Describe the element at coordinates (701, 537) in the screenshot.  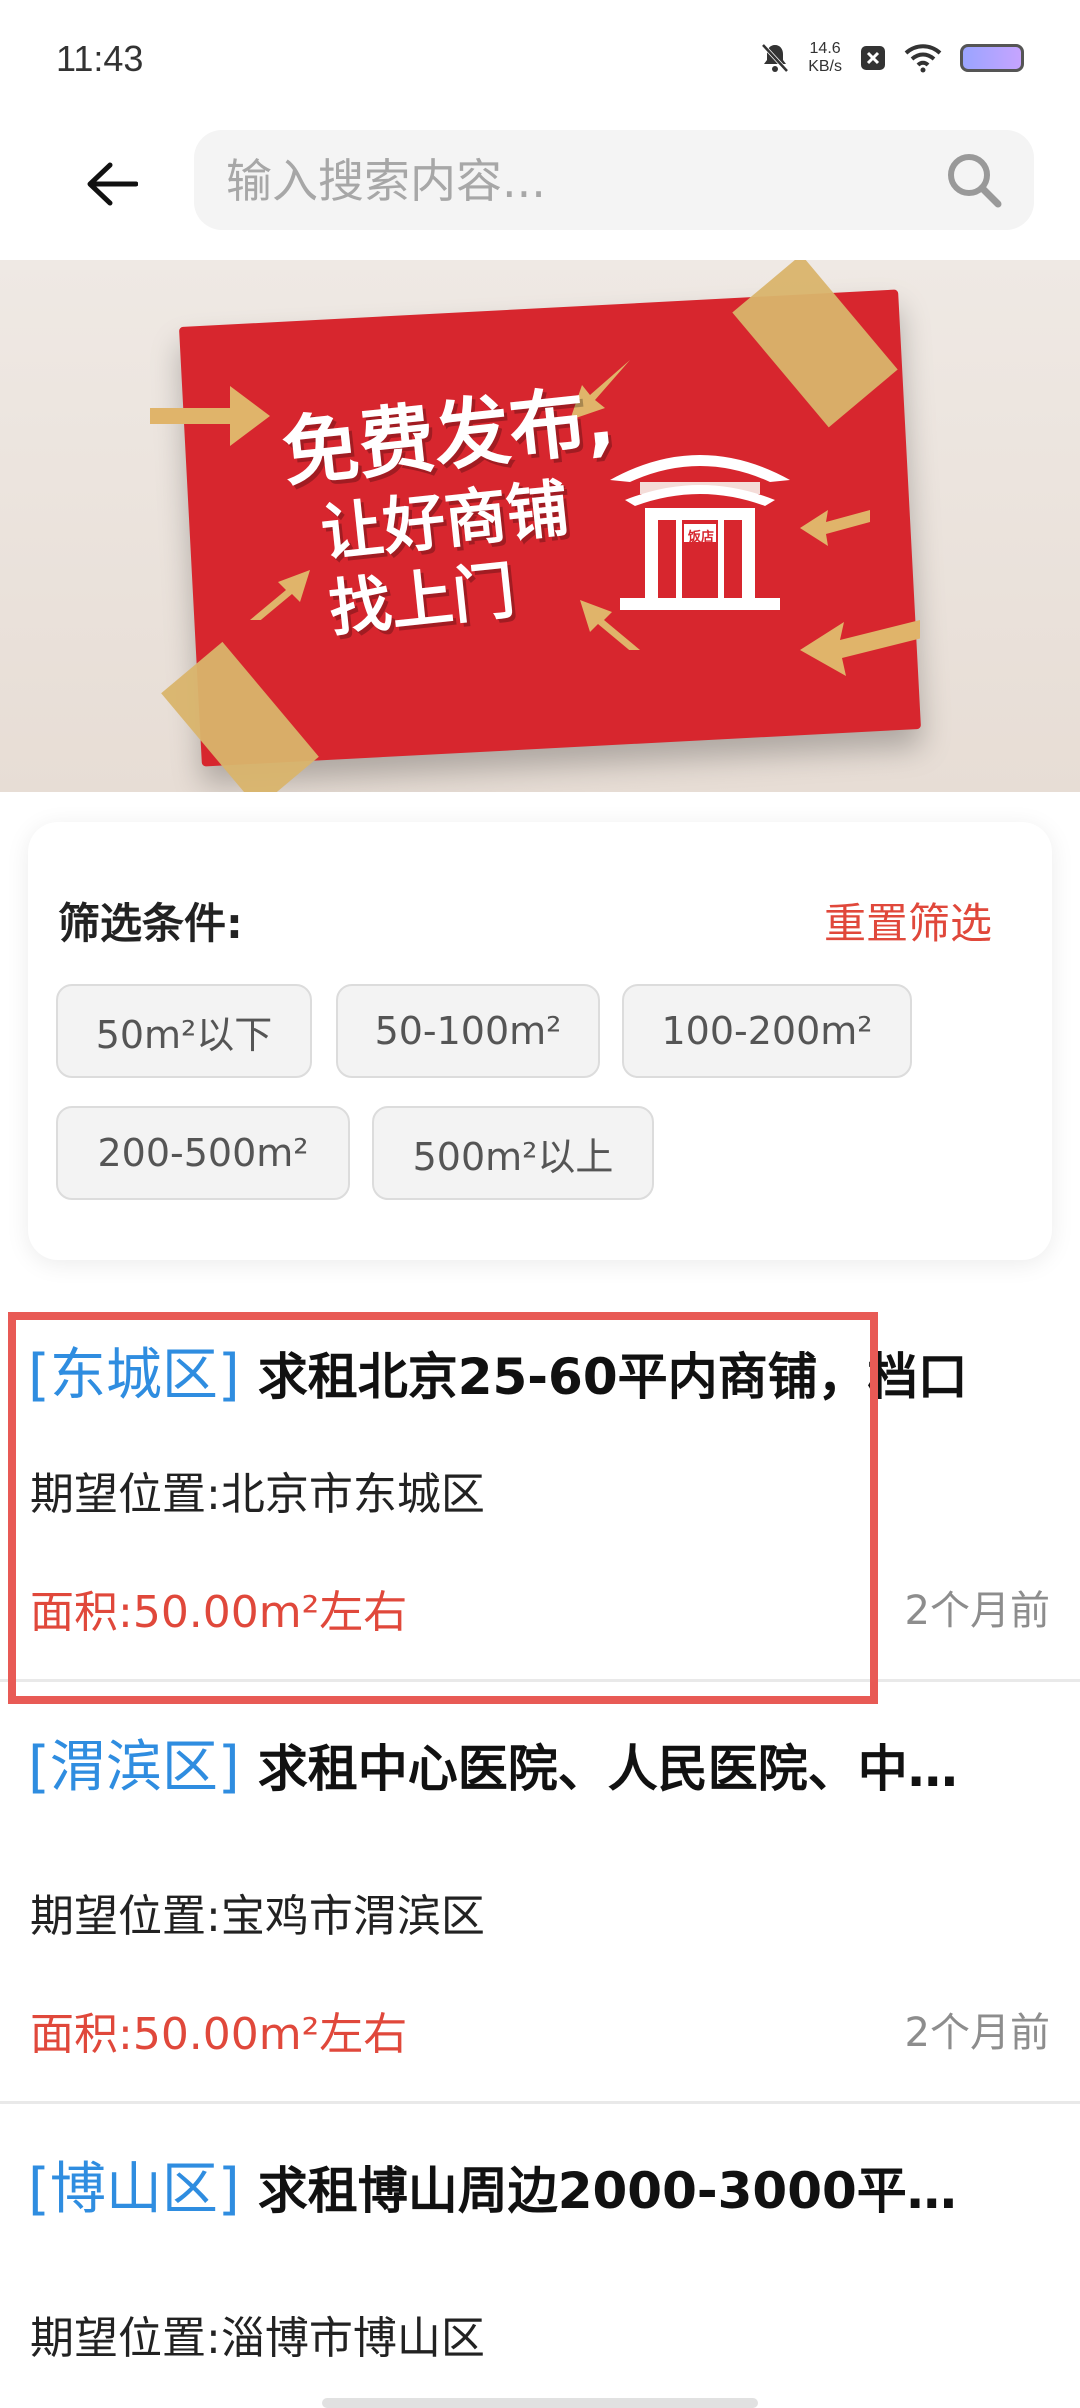
I see `shop-sign: 饭店` at that location.